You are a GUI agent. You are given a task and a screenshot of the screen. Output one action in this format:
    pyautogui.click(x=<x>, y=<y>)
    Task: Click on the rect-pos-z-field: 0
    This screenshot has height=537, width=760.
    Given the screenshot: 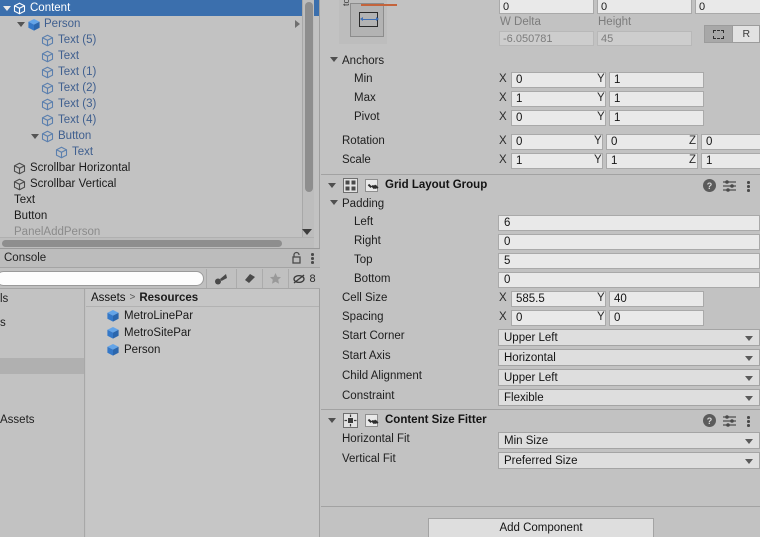 What is the action you would take?
    pyautogui.click(x=727, y=7)
    